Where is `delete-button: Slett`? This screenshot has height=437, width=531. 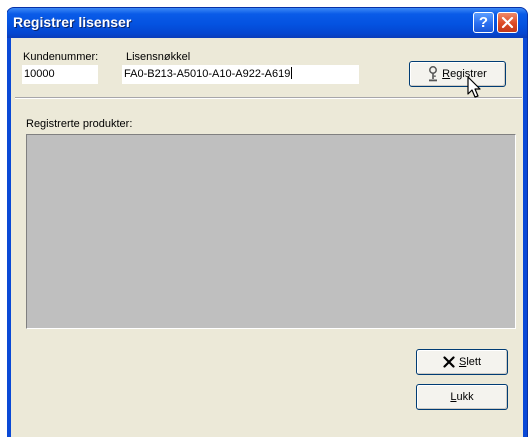
delete-button: Slett is located at coordinates (462, 362).